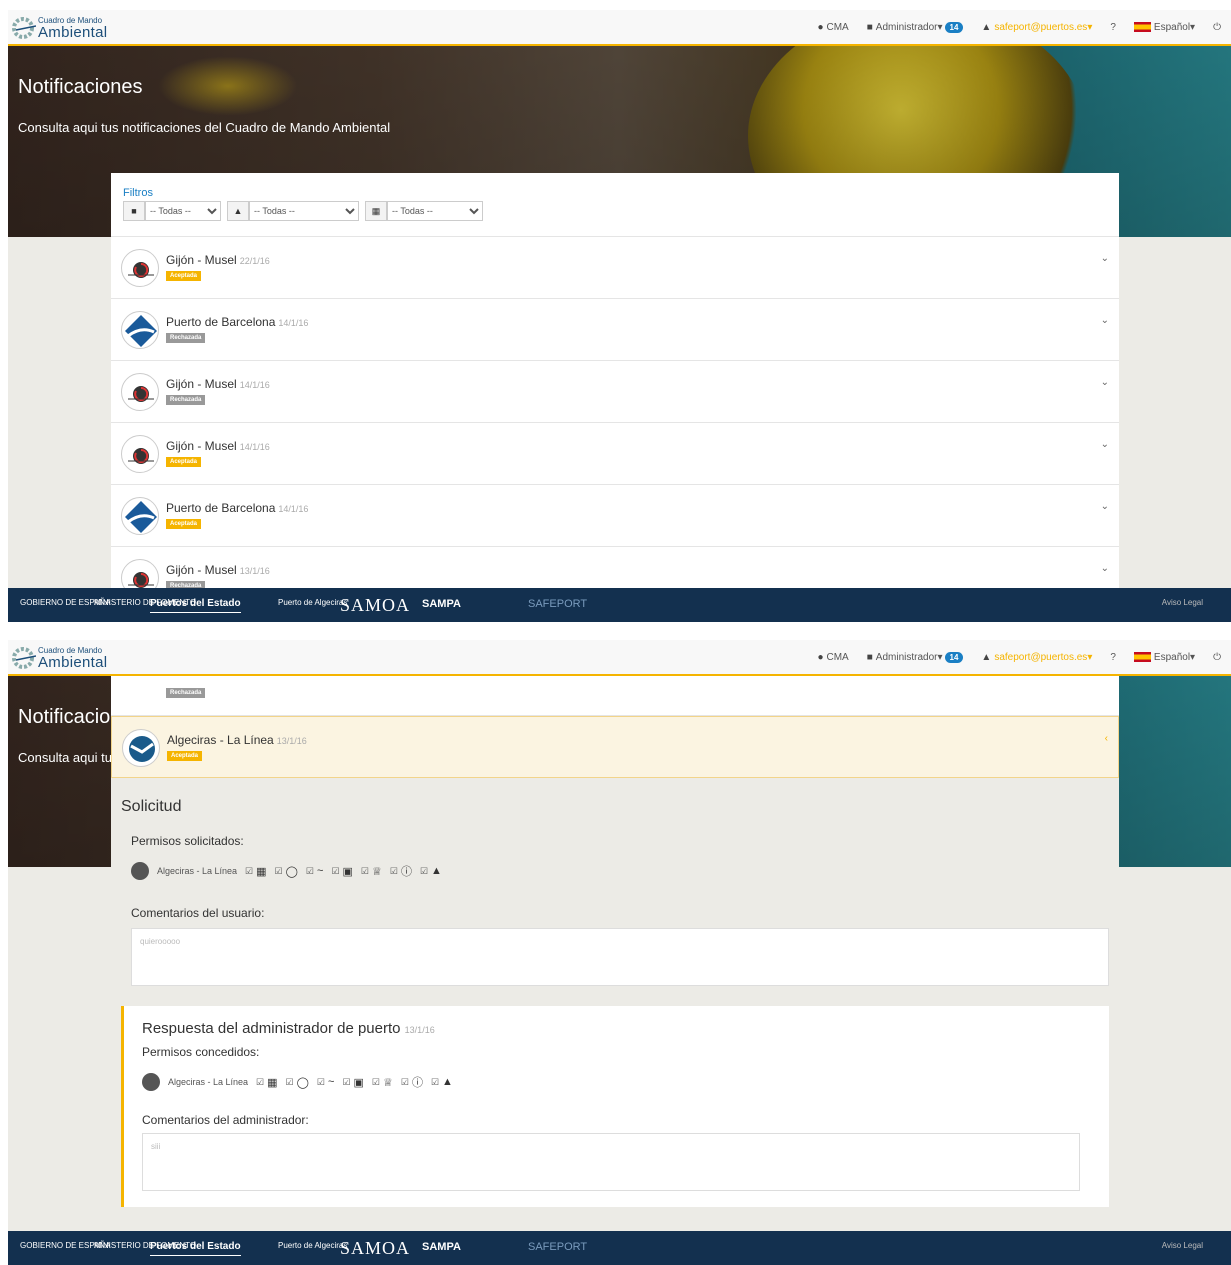 This screenshot has width=1231, height=1265. Describe the element at coordinates (1106, 738) in the screenshot. I see `chevron-left-icon: ‹` at that location.